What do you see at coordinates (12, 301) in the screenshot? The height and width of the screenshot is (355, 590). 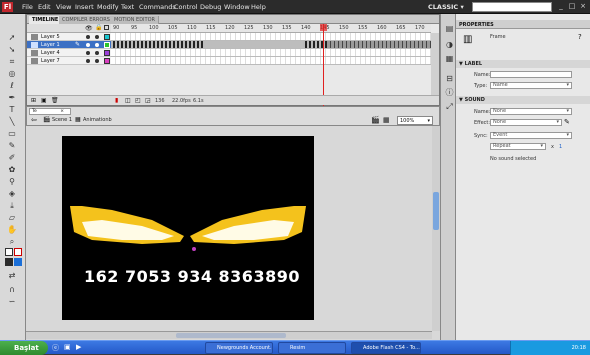 I see `smooth-option-icon: ∽` at bounding box center [12, 301].